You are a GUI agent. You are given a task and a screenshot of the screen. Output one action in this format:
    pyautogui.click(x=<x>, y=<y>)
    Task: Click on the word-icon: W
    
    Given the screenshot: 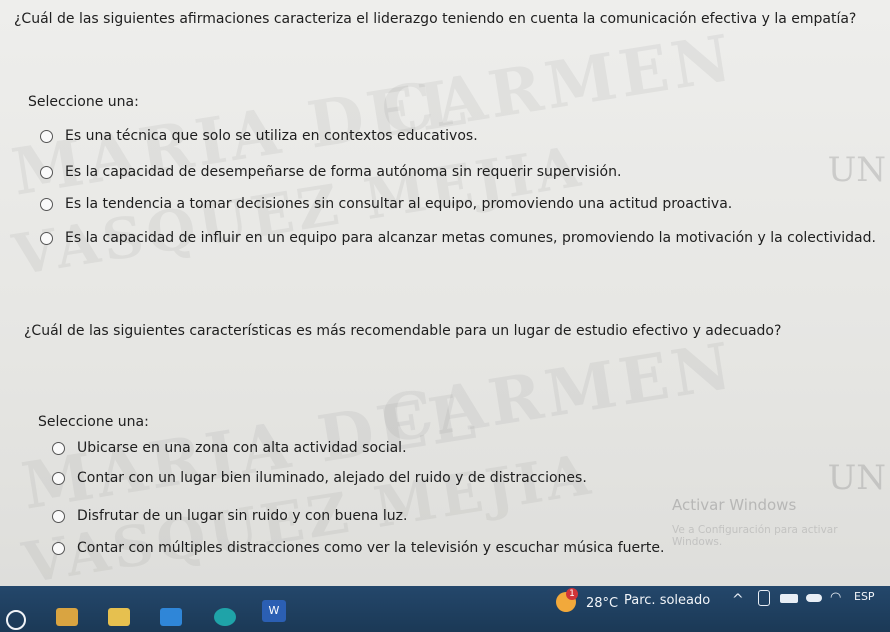 What is the action you would take?
    pyautogui.click(x=274, y=611)
    